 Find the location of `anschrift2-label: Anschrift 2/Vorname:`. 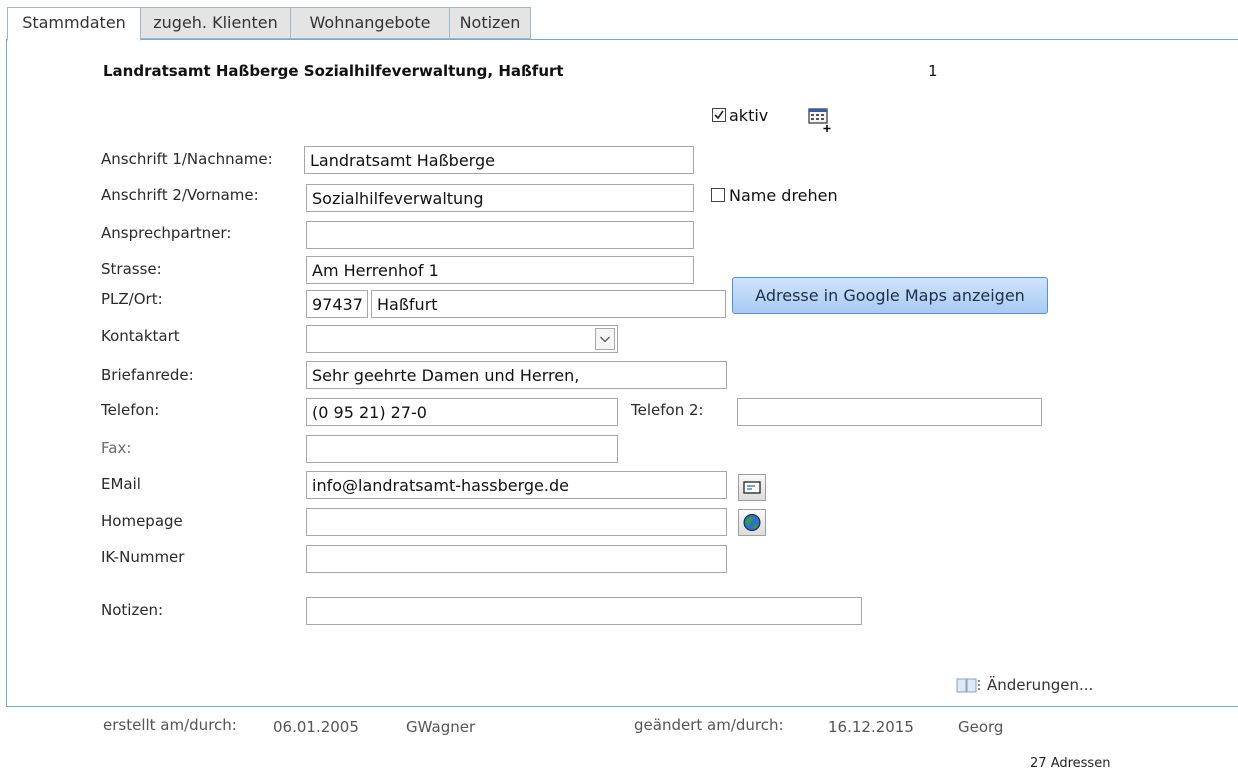

anschrift2-label: Anschrift 2/Vorname: is located at coordinates (180, 195).